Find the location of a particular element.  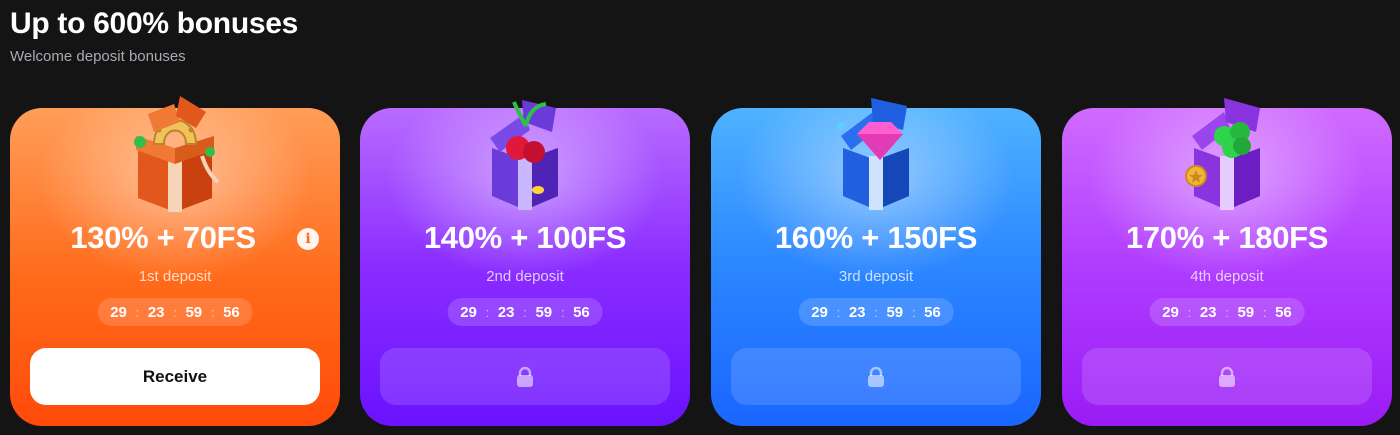

bonus-amount: 130% + 70FS is located at coordinates (163, 237).